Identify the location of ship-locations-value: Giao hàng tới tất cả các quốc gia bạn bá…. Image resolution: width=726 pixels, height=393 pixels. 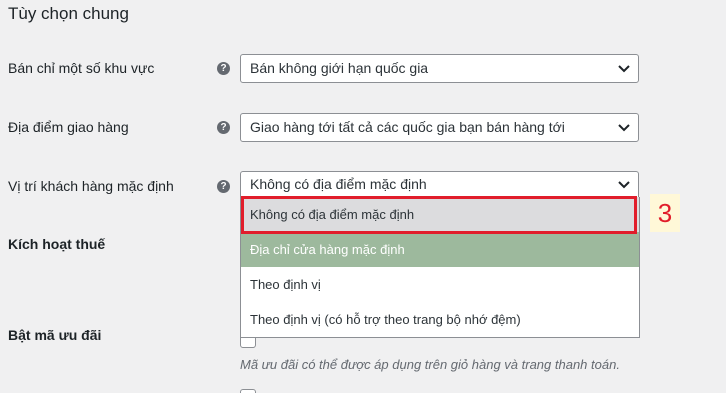
(407, 127).